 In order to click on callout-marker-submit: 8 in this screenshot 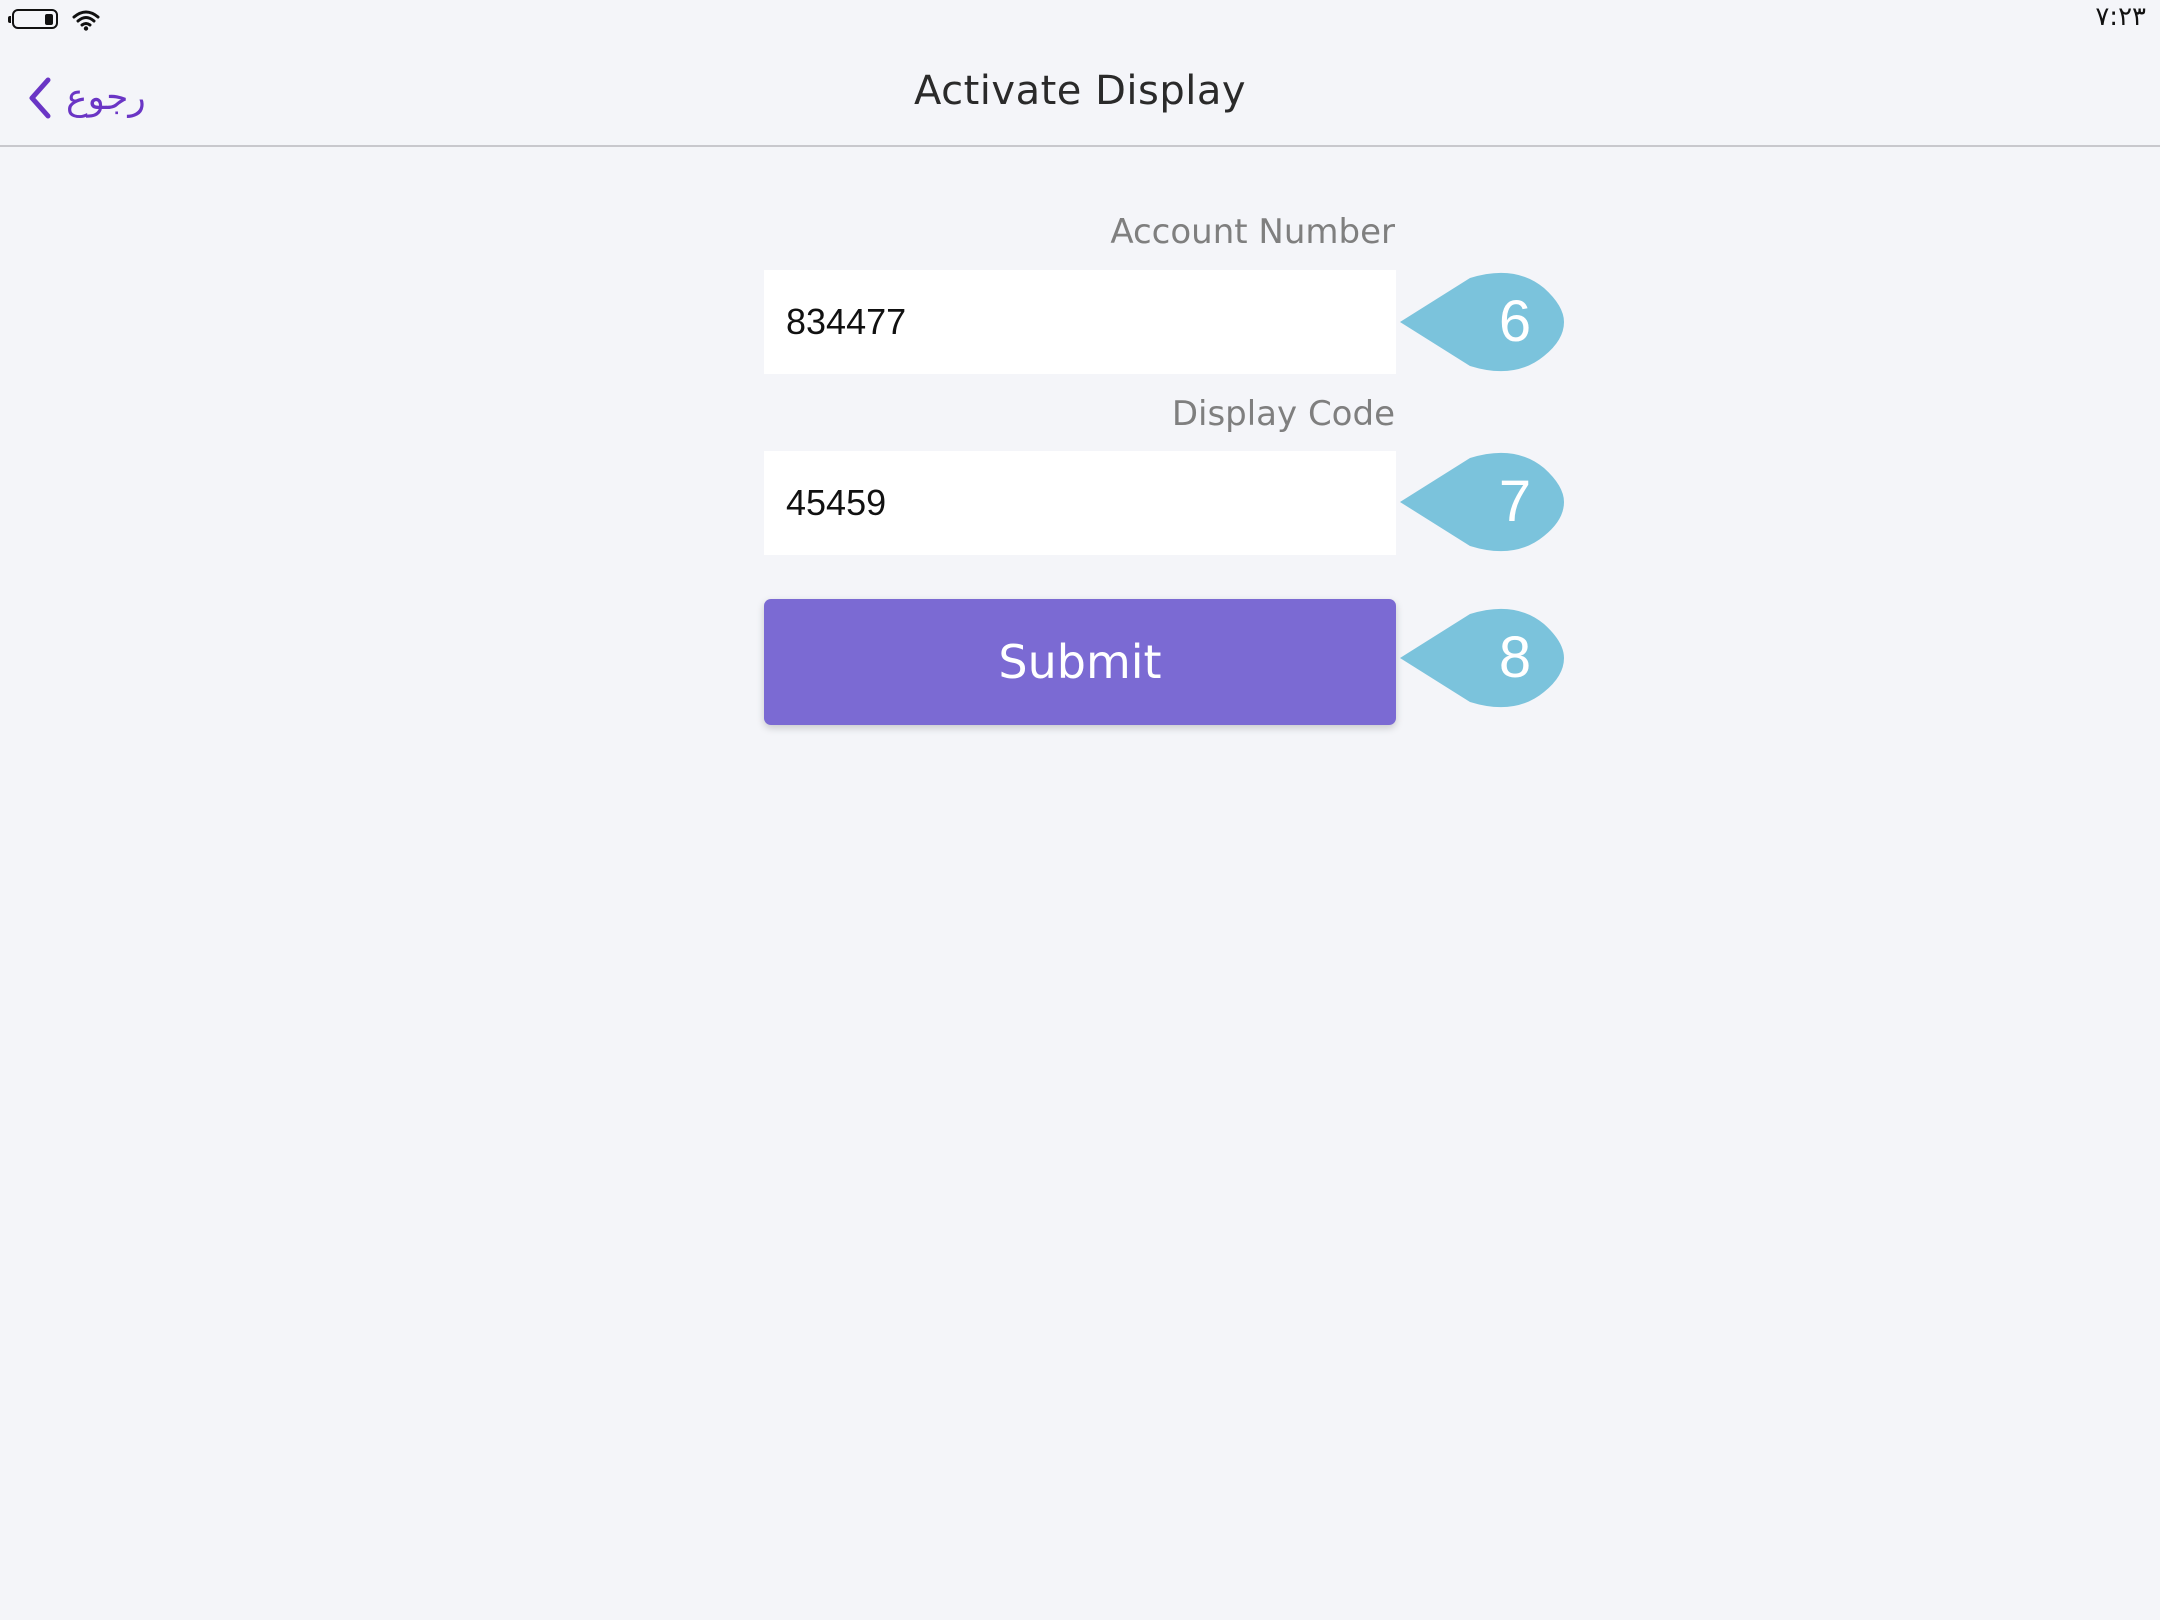, I will do `click(1481, 658)`.